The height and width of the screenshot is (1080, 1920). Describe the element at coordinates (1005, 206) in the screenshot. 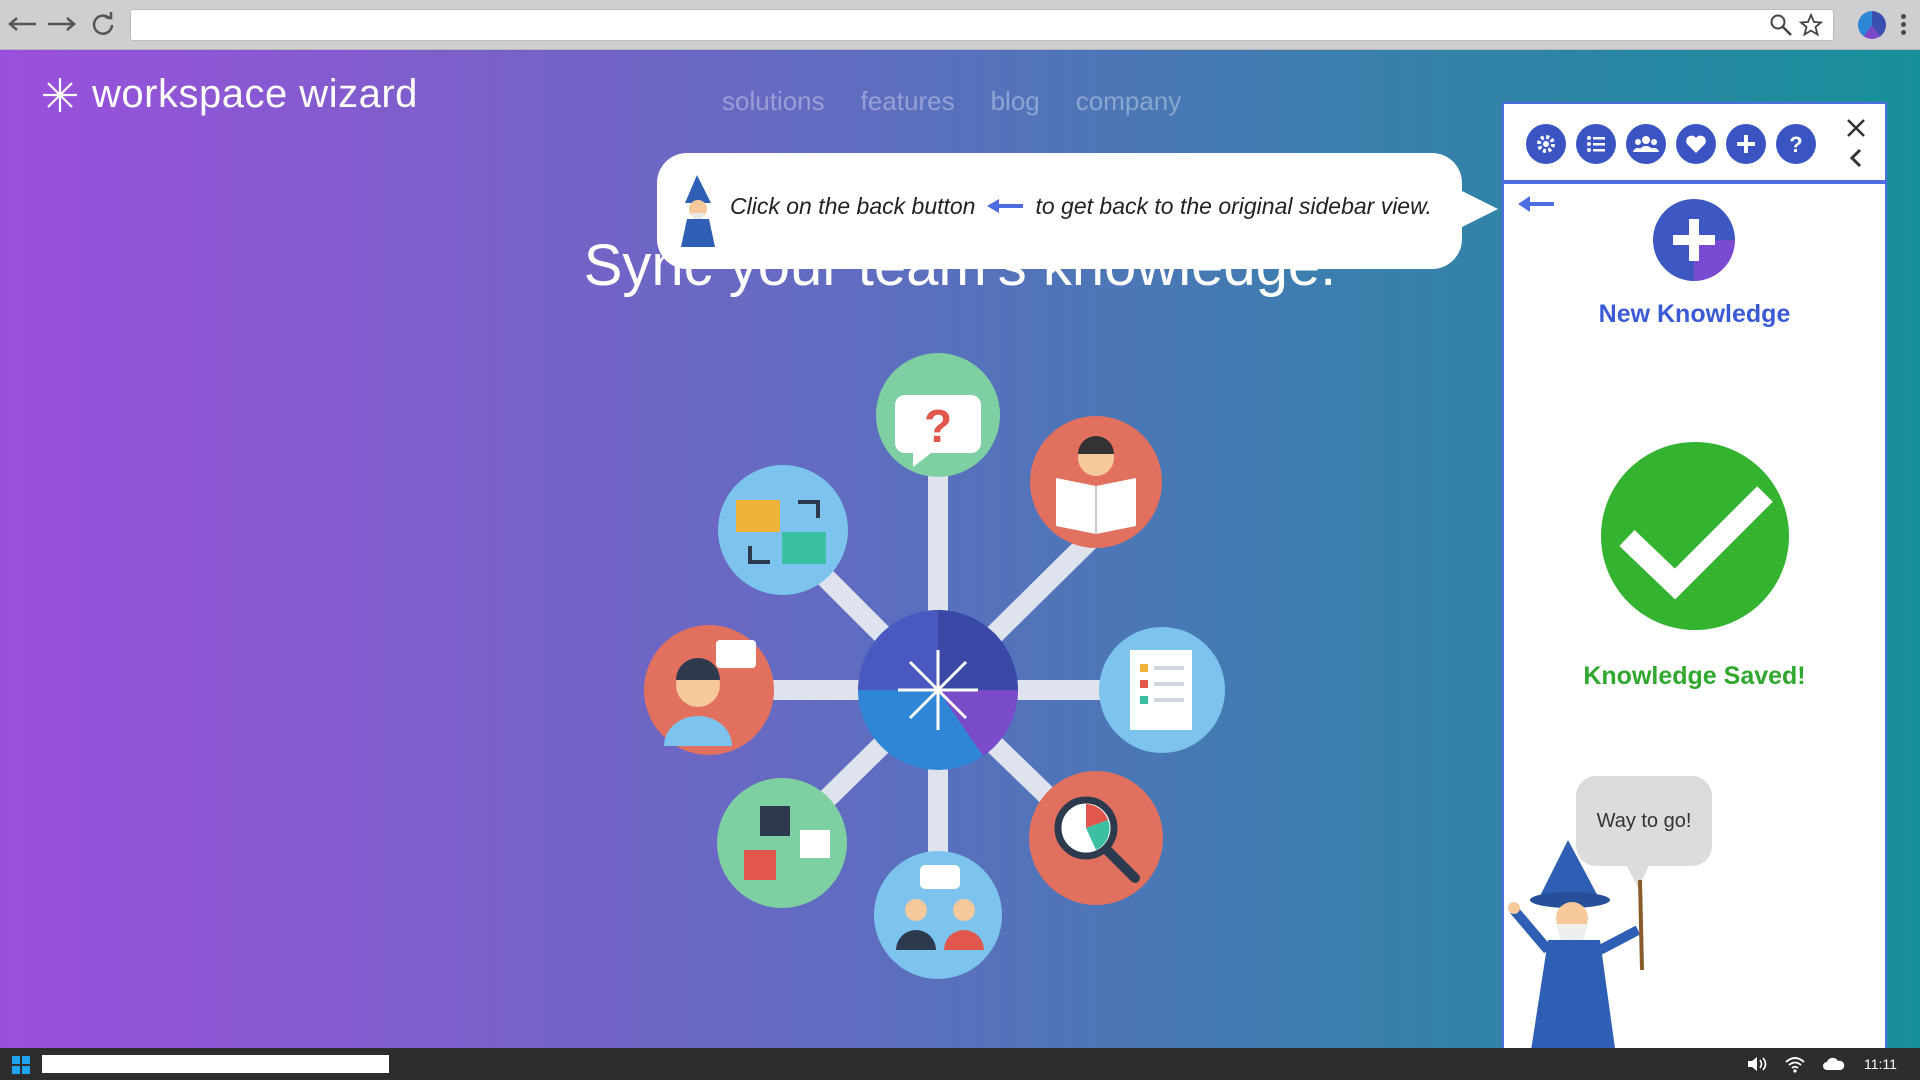

I see `left-arrow-icon` at that location.